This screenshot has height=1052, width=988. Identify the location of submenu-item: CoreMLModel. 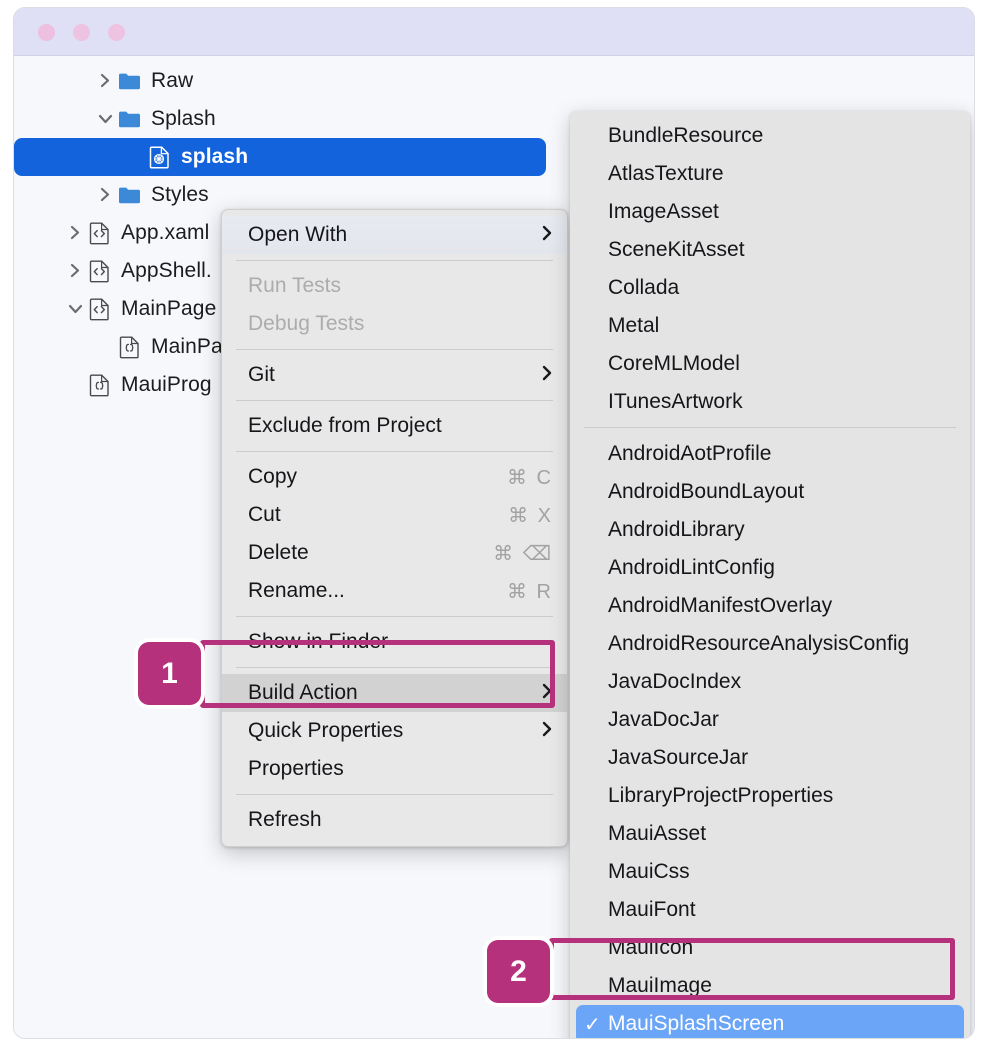
(770, 364).